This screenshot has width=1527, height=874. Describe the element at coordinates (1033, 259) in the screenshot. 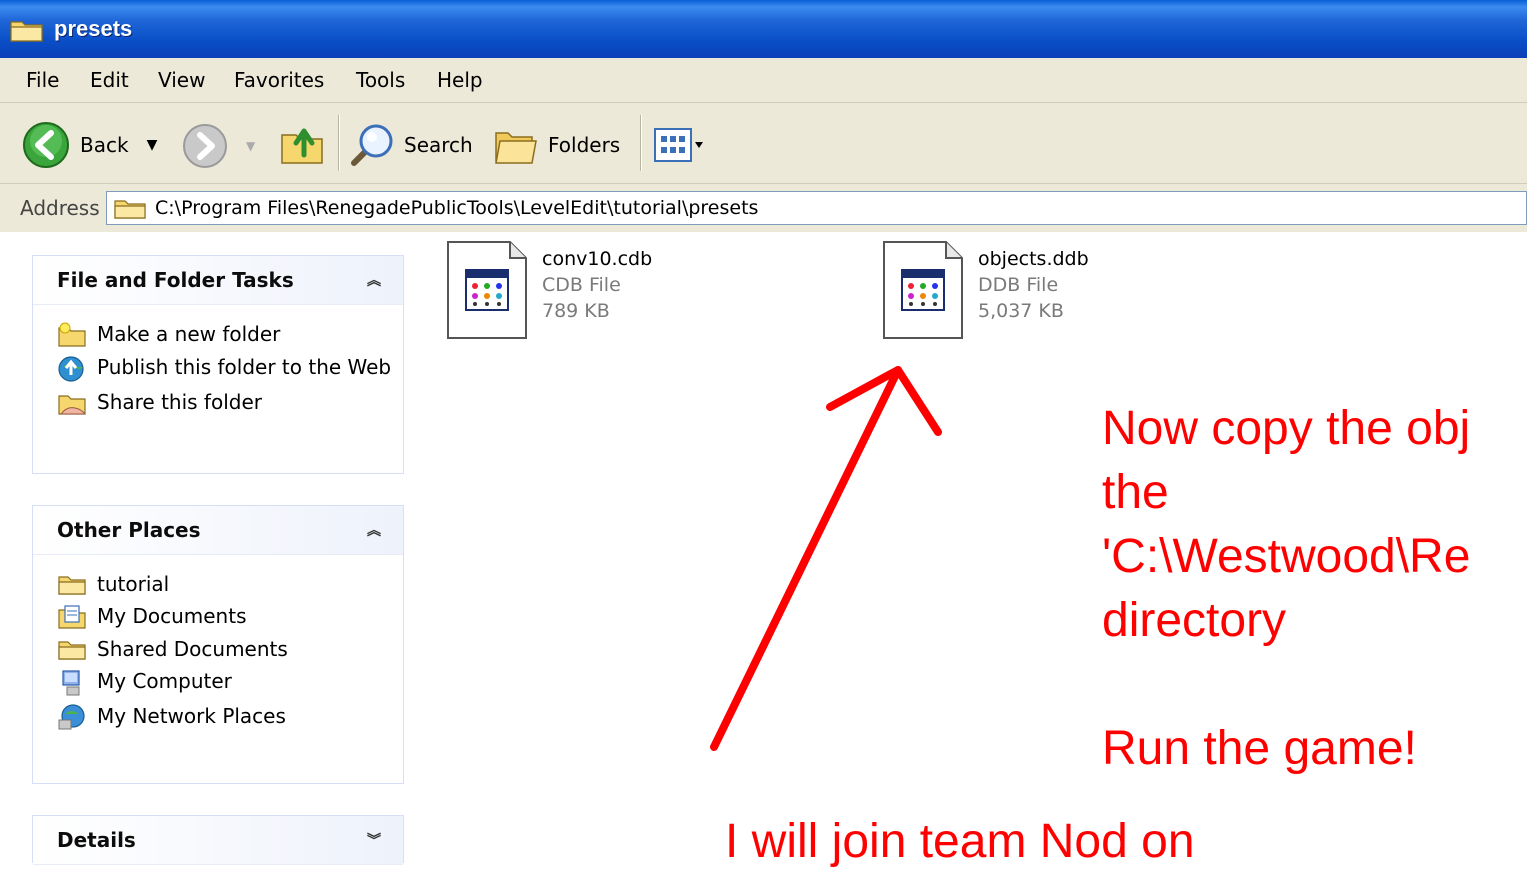

I see `file-name: objects.ddb` at that location.